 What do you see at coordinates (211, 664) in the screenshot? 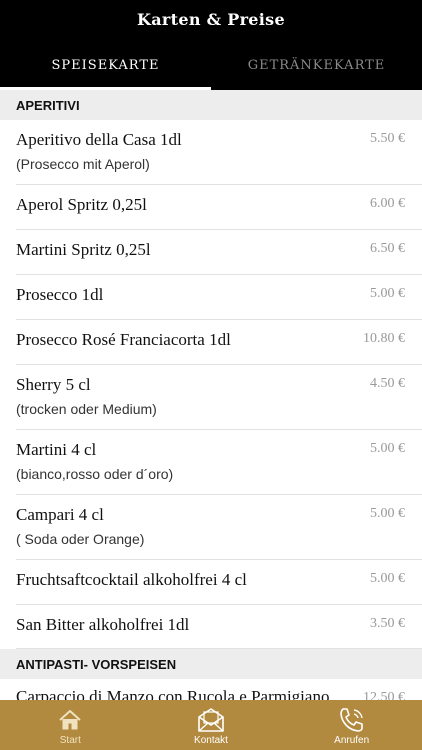
I see `section-header-antipasti: ANTIPASTI- VORSPEISEN` at bounding box center [211, 664].